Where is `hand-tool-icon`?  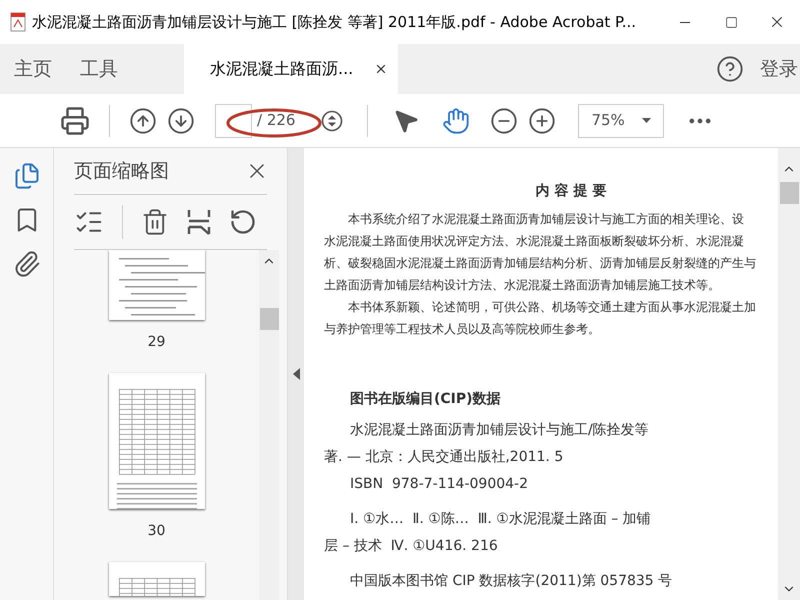
hand-tool-icon is located at coordinates (456, 120).